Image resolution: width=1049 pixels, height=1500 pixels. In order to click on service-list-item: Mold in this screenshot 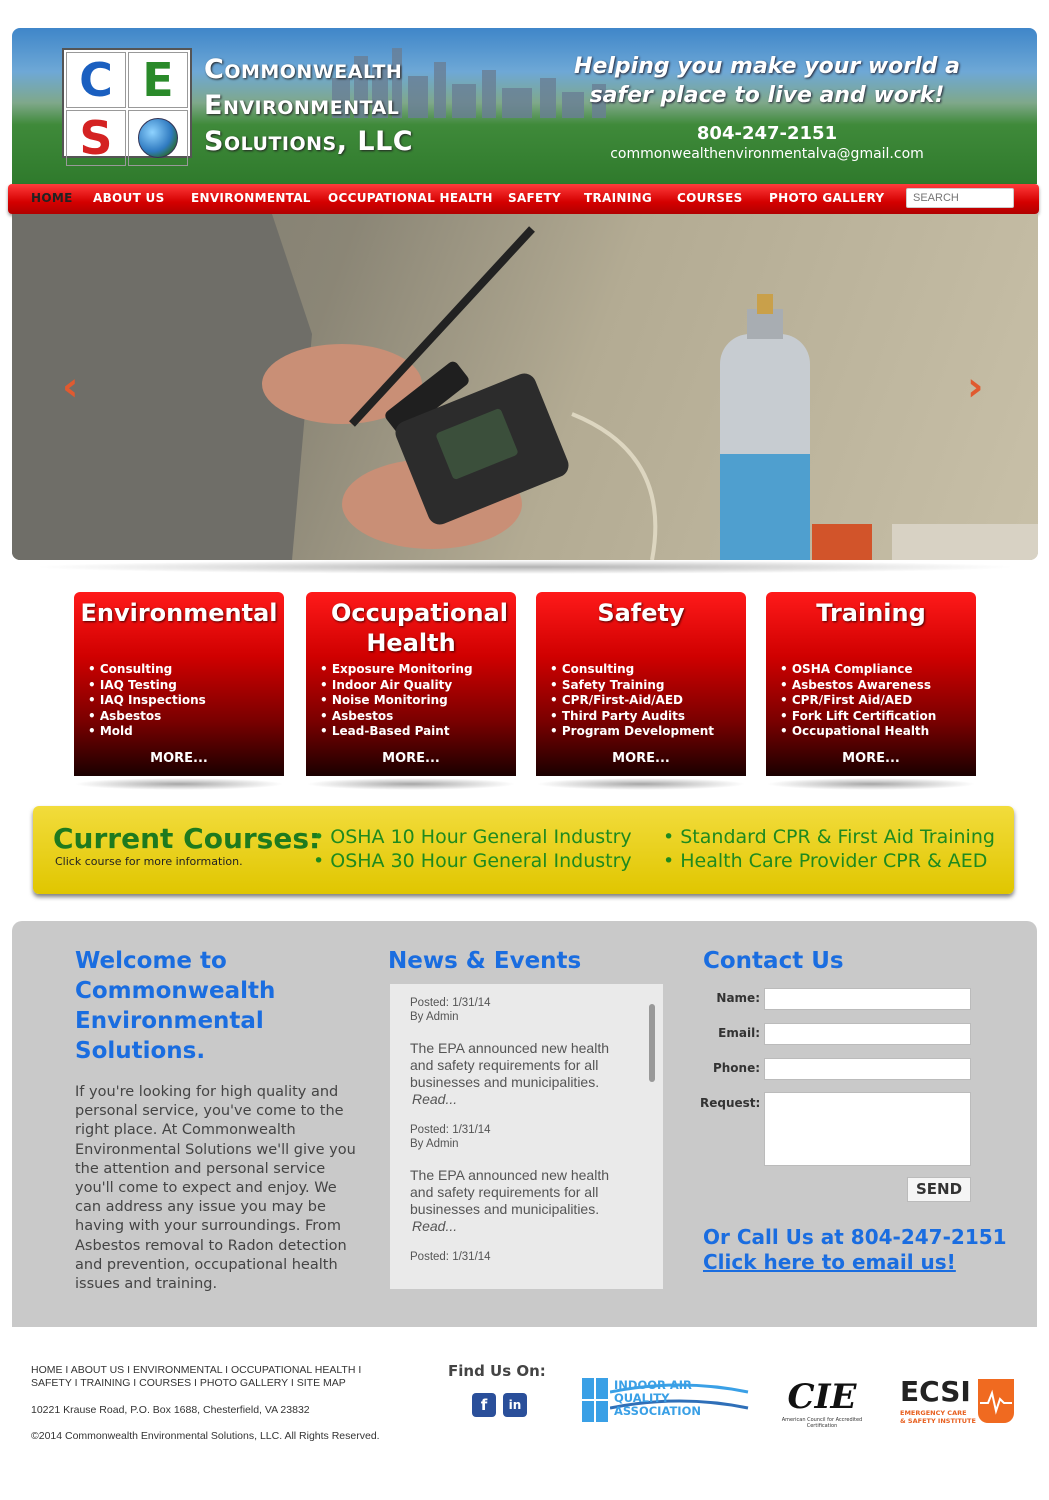, I will do `click(147, 732)`.